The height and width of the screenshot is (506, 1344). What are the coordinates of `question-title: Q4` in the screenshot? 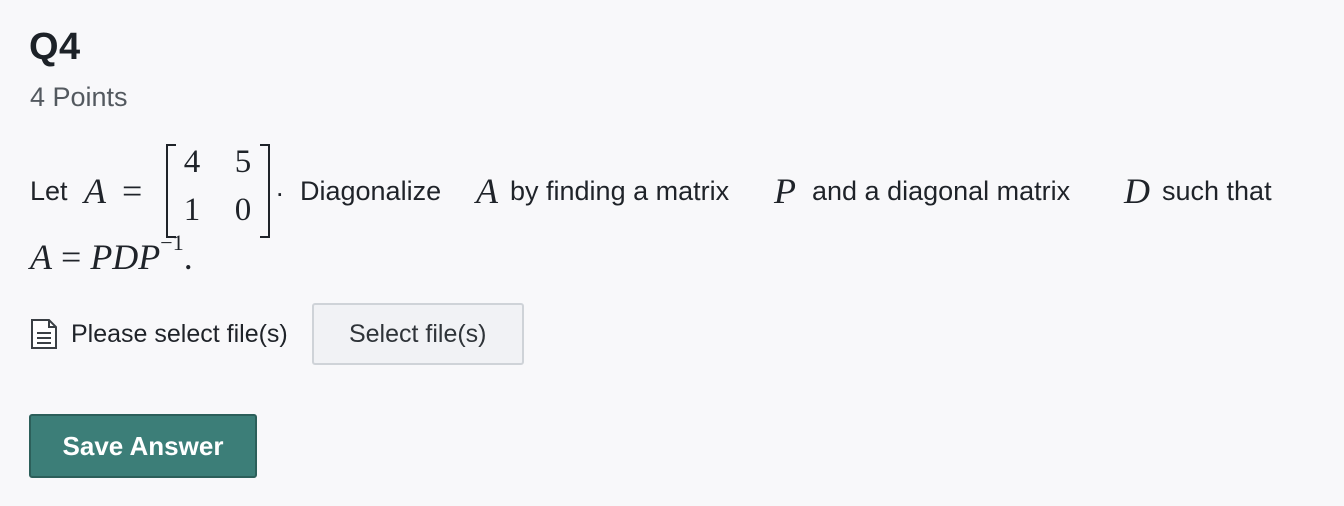 It's located at (55, 47).